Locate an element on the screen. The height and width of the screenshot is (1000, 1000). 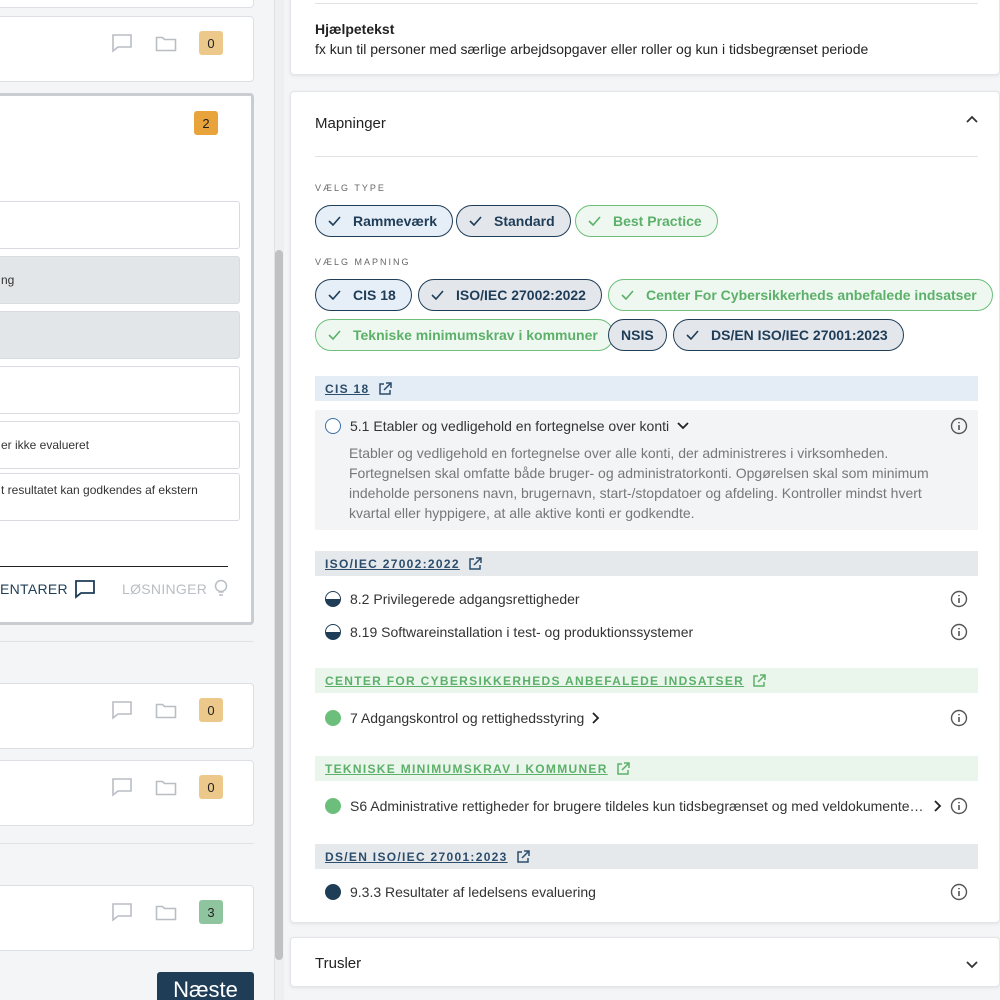
status-open-icon is located at coordinates (333, 426).